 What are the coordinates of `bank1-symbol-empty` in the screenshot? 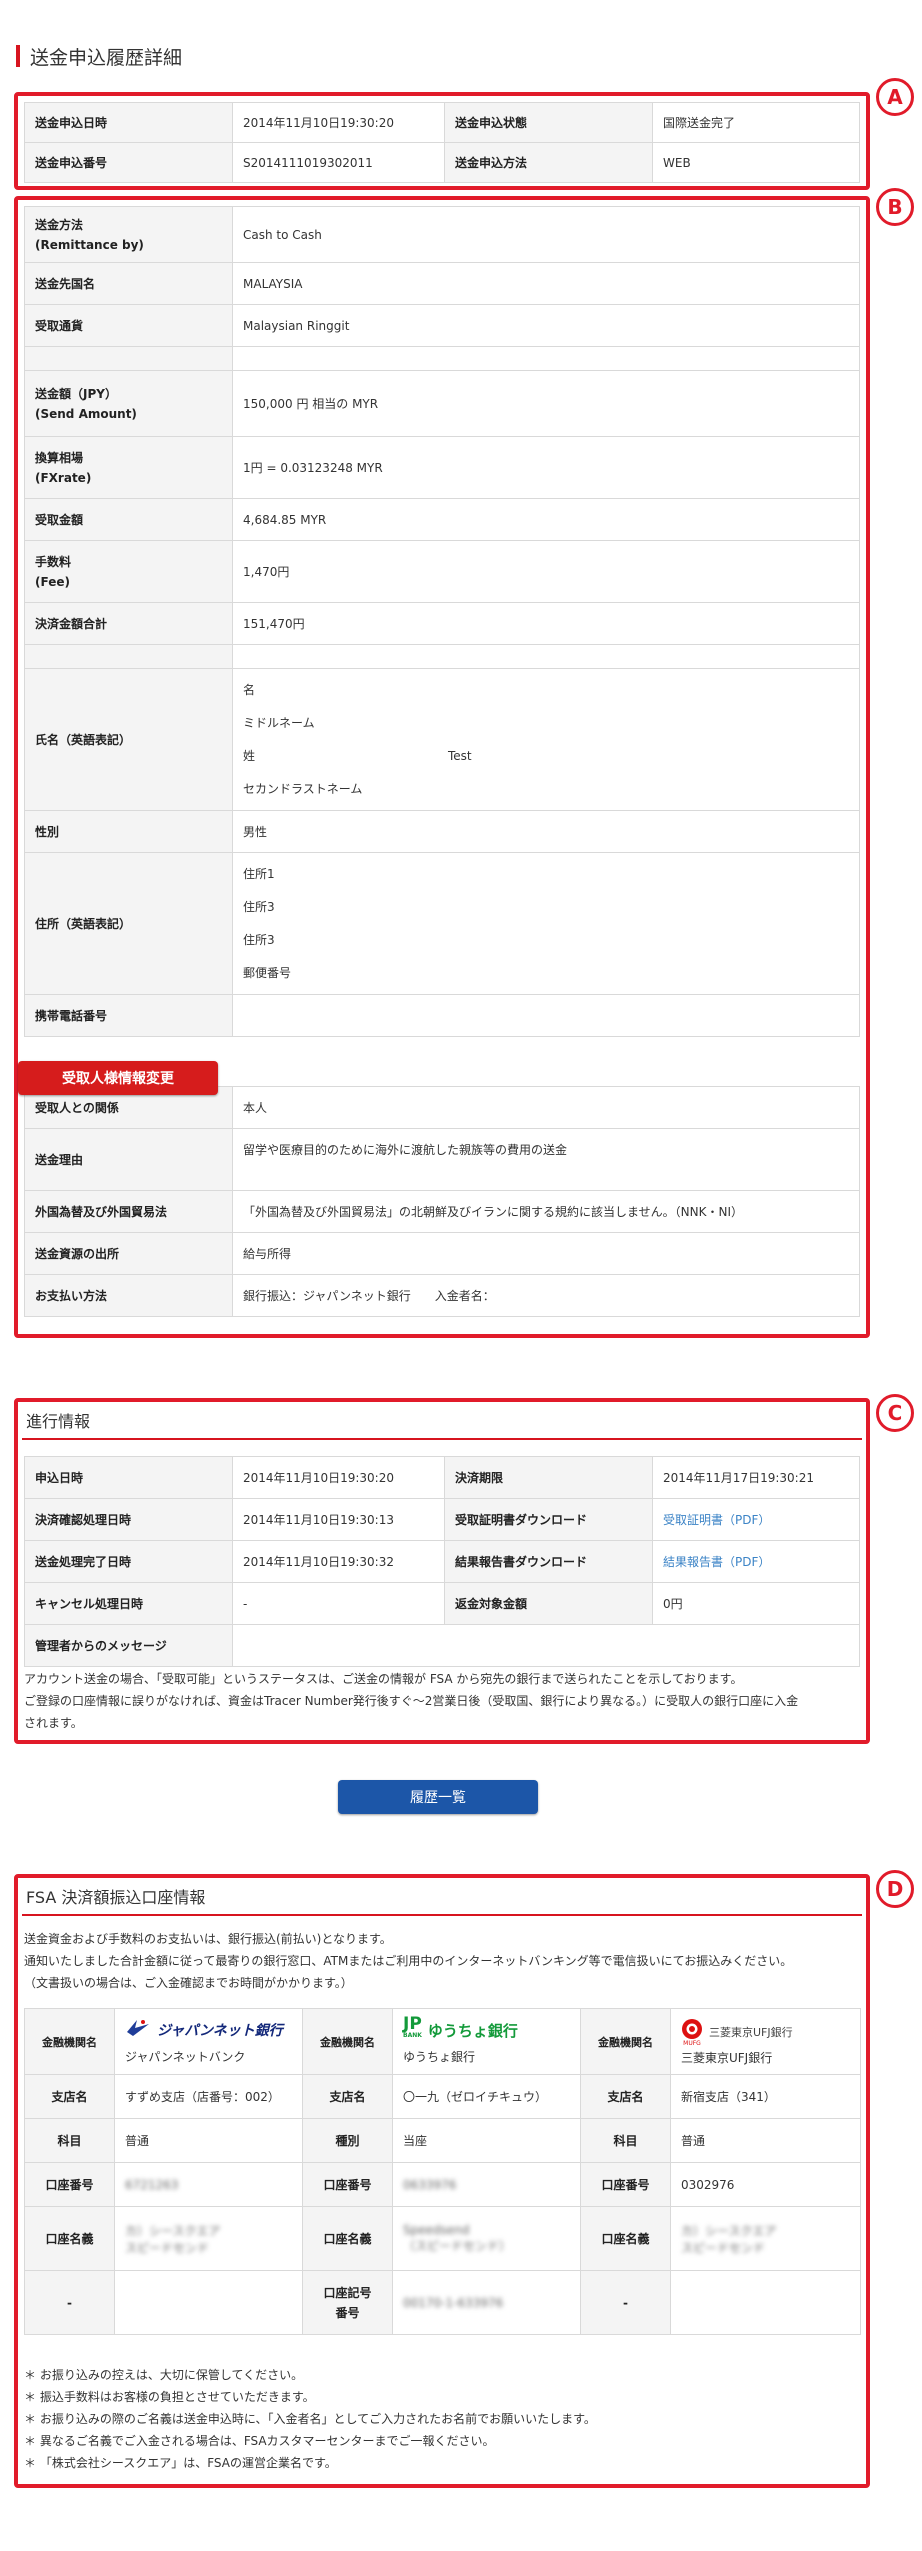 It's located at (208, 2302).